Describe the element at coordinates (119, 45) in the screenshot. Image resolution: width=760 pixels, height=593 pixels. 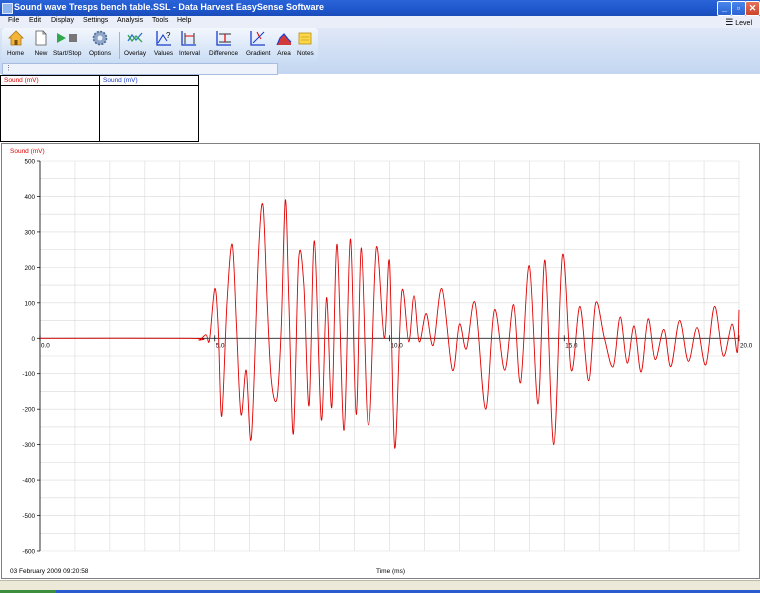
I see `toolbar-separator` at that location.